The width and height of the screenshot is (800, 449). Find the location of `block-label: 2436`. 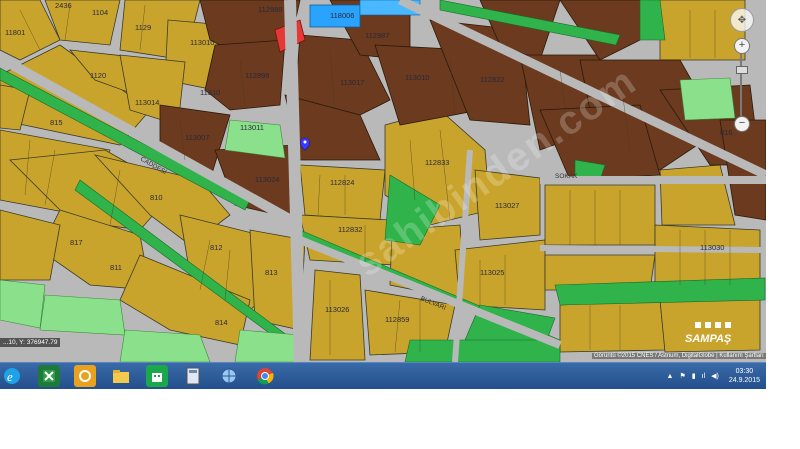

block-label: 2436 is located at coordinates (63, 5).